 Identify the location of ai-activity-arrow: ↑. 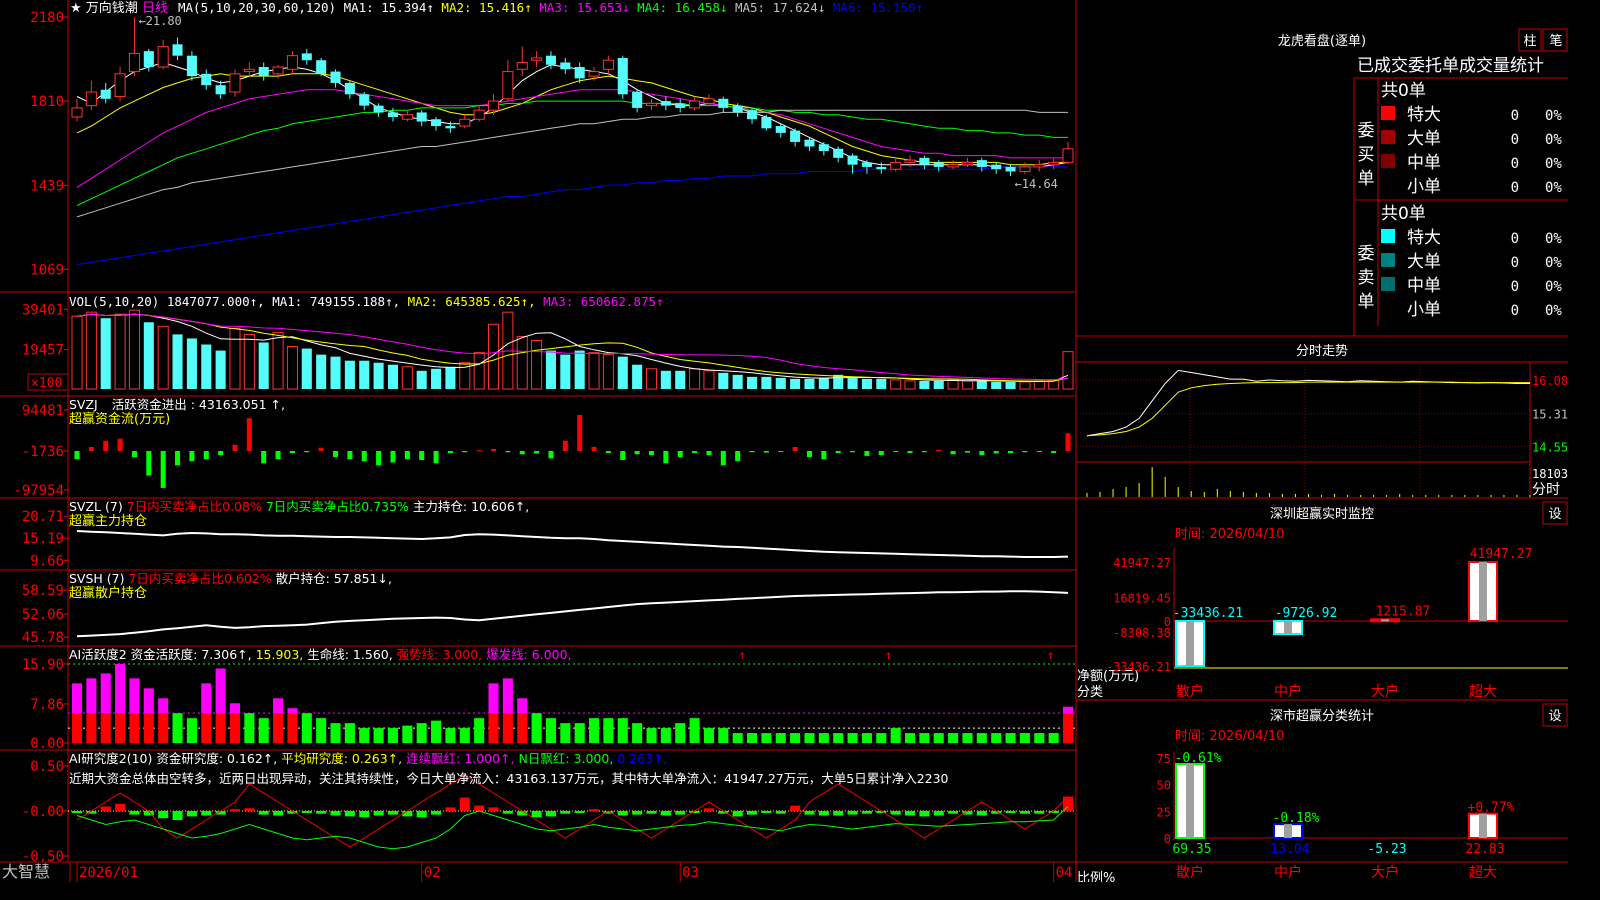
(888, 655).